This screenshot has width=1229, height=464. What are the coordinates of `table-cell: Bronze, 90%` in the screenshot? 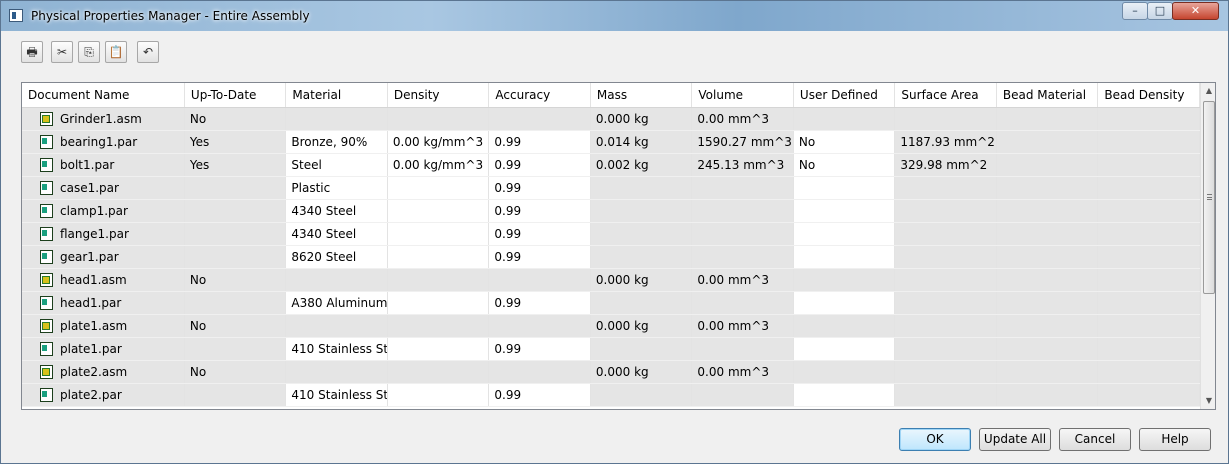 It's located at (336, 142).